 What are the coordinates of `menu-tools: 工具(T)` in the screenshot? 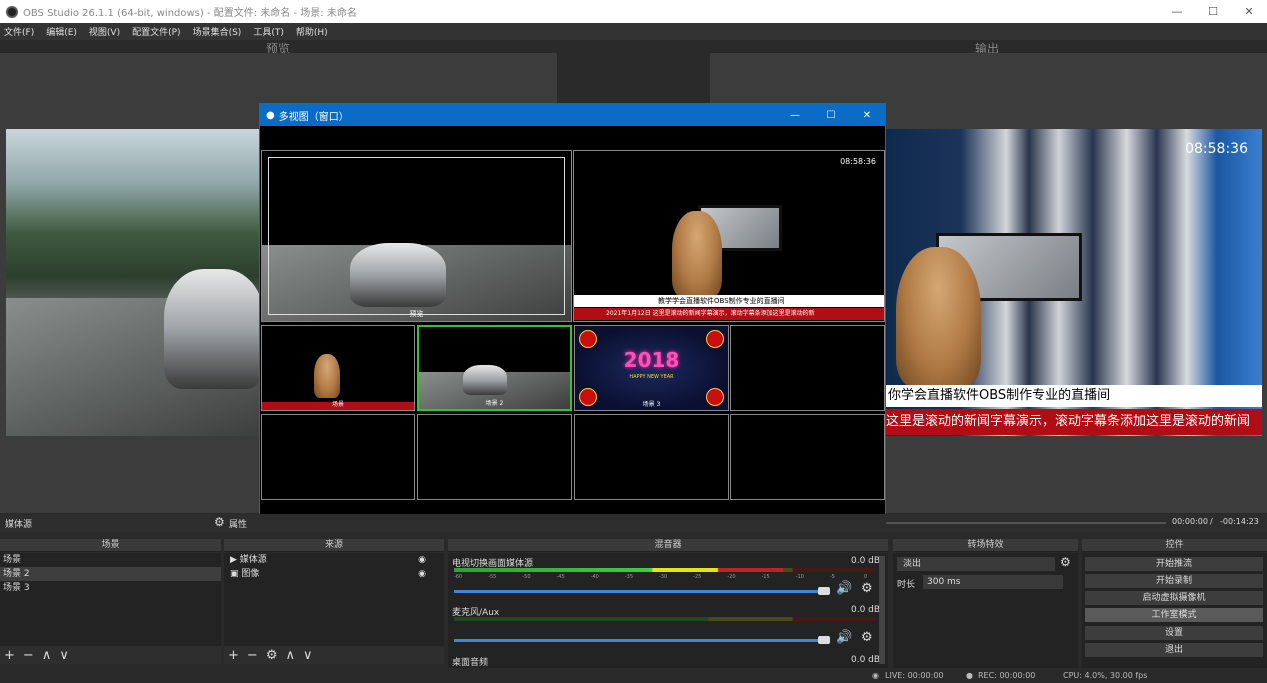 It's located at (268, 31).